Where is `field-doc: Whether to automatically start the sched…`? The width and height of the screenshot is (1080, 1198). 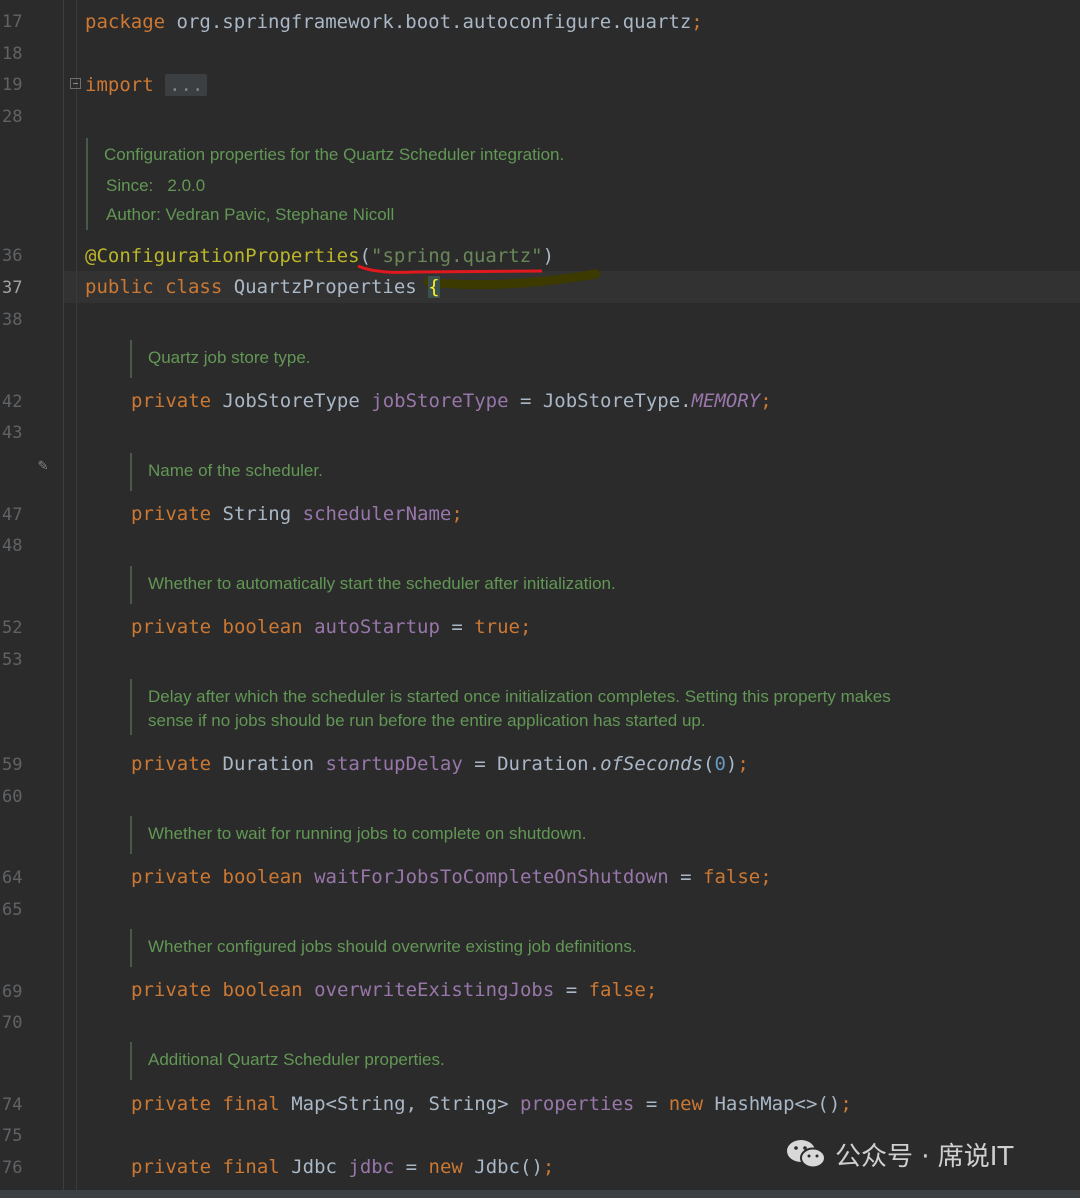 field-doc: Whether to automatically start the sched… is located at coordinates (382, 583).